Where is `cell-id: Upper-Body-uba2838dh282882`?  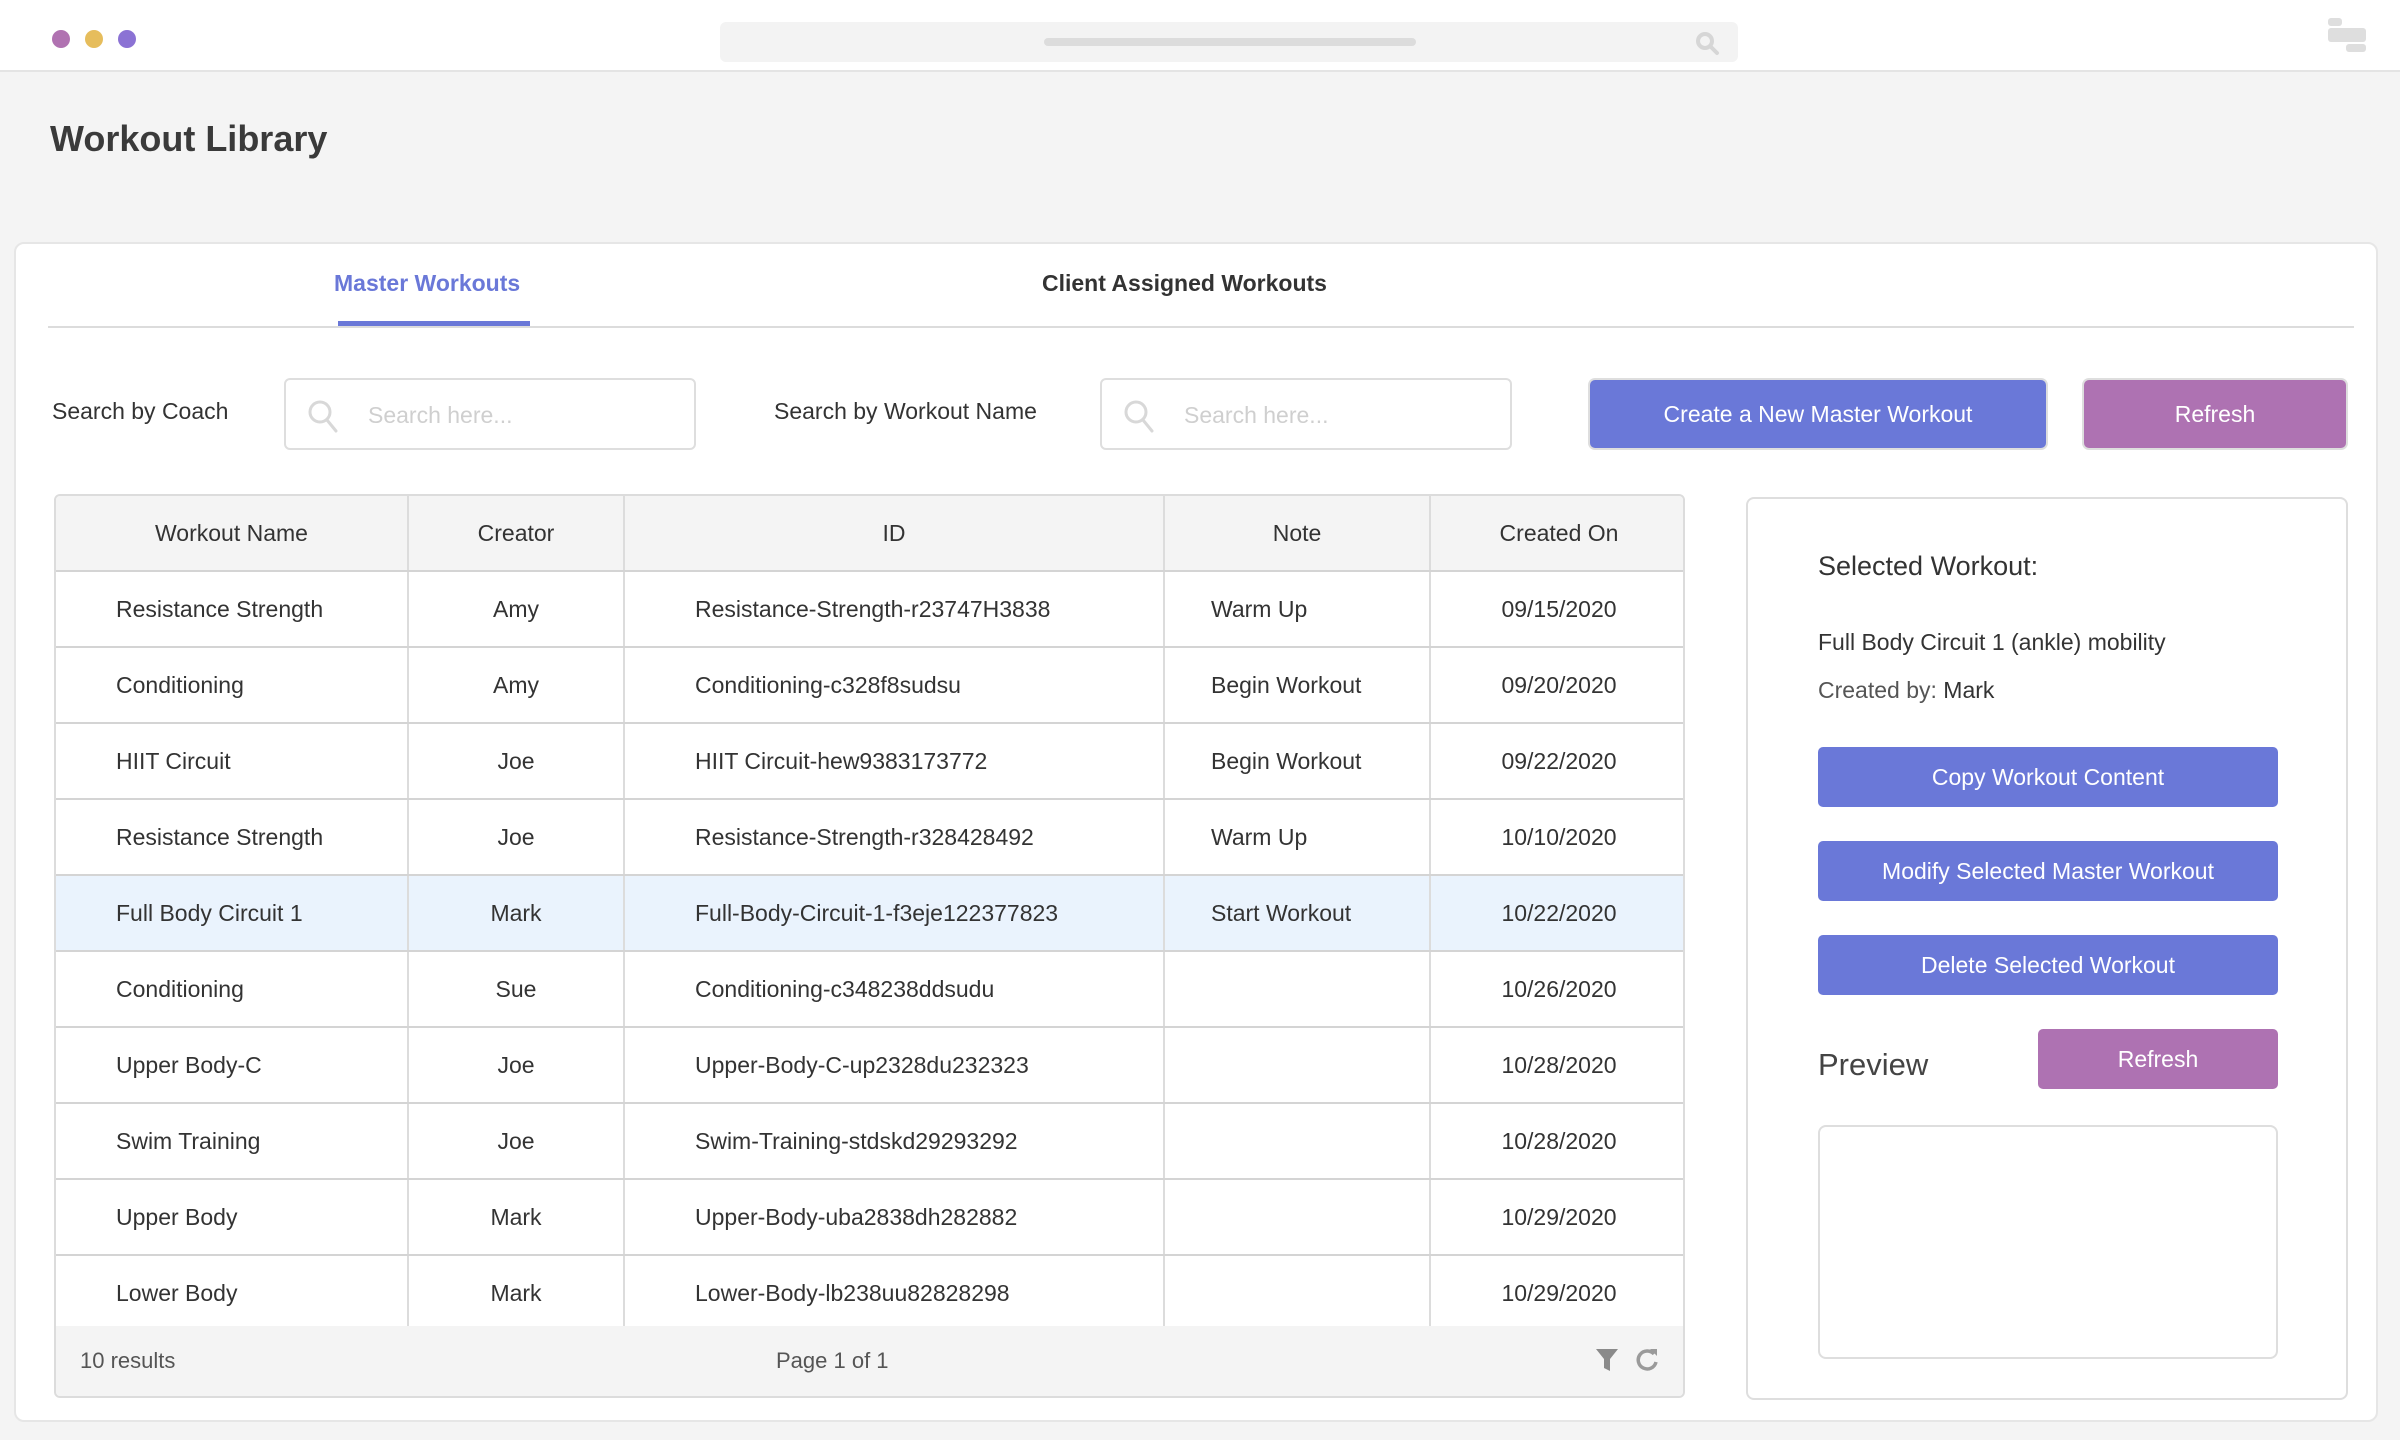
cell-id: Upper-Body-uba2838dh282882 is located at coordinates (894, 1217).